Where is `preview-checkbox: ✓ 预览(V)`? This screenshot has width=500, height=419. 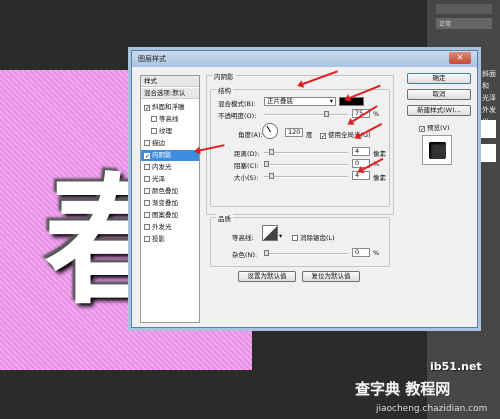
preview-checkbox: ✓ 预览(V) is located at coordinates (434, 127).